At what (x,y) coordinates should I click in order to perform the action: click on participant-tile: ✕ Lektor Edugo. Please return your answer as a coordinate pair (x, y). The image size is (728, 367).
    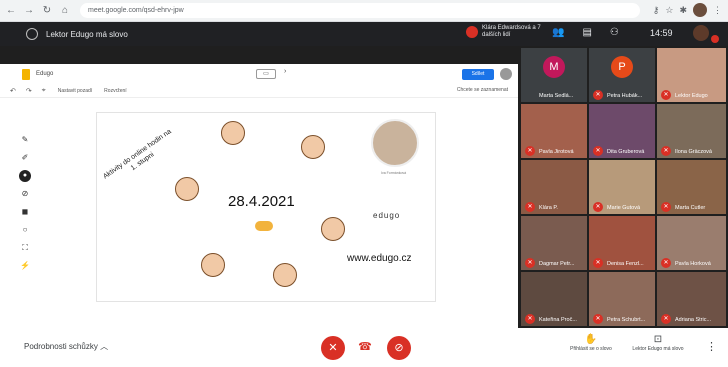
    Looking at the image, I should click on (691, 75).